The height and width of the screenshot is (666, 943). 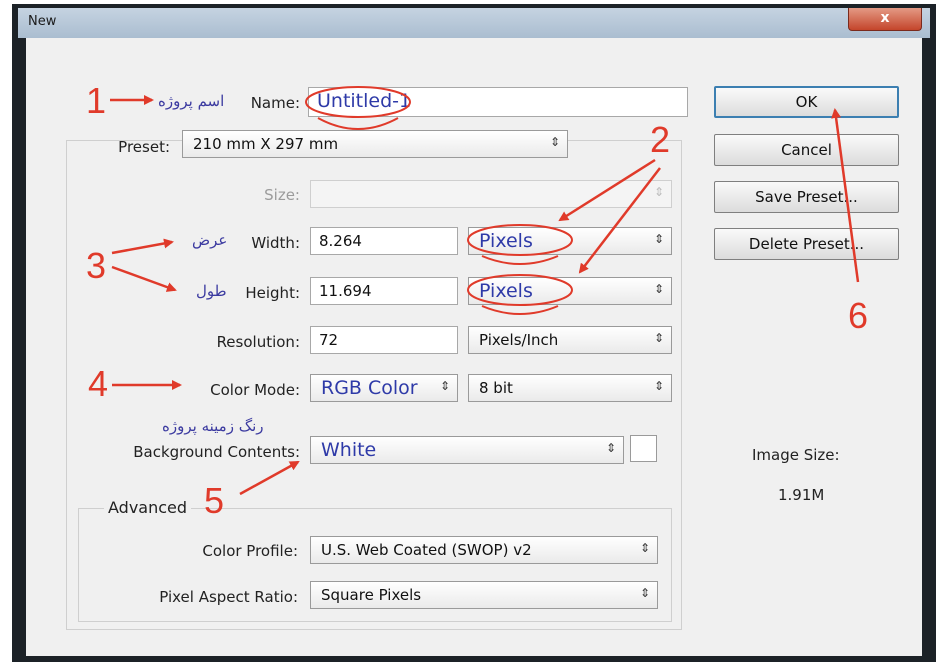 What do you see at coordinates (520, 310) in the screenshot?
I see `swash-height-unit-icon` at bounding box center [520, 310].